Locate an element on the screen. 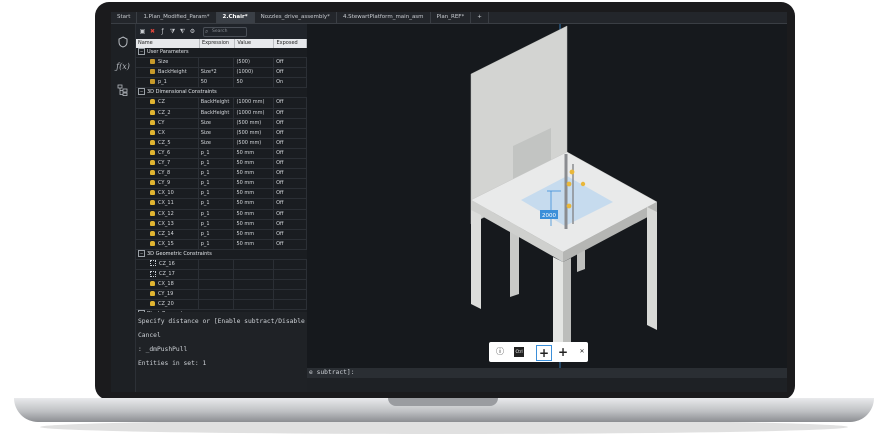 The width and height of the screenshot is (887, 443). table-row: BackHeight Size*2 (1000) Off is located at coordinates (221, 73).